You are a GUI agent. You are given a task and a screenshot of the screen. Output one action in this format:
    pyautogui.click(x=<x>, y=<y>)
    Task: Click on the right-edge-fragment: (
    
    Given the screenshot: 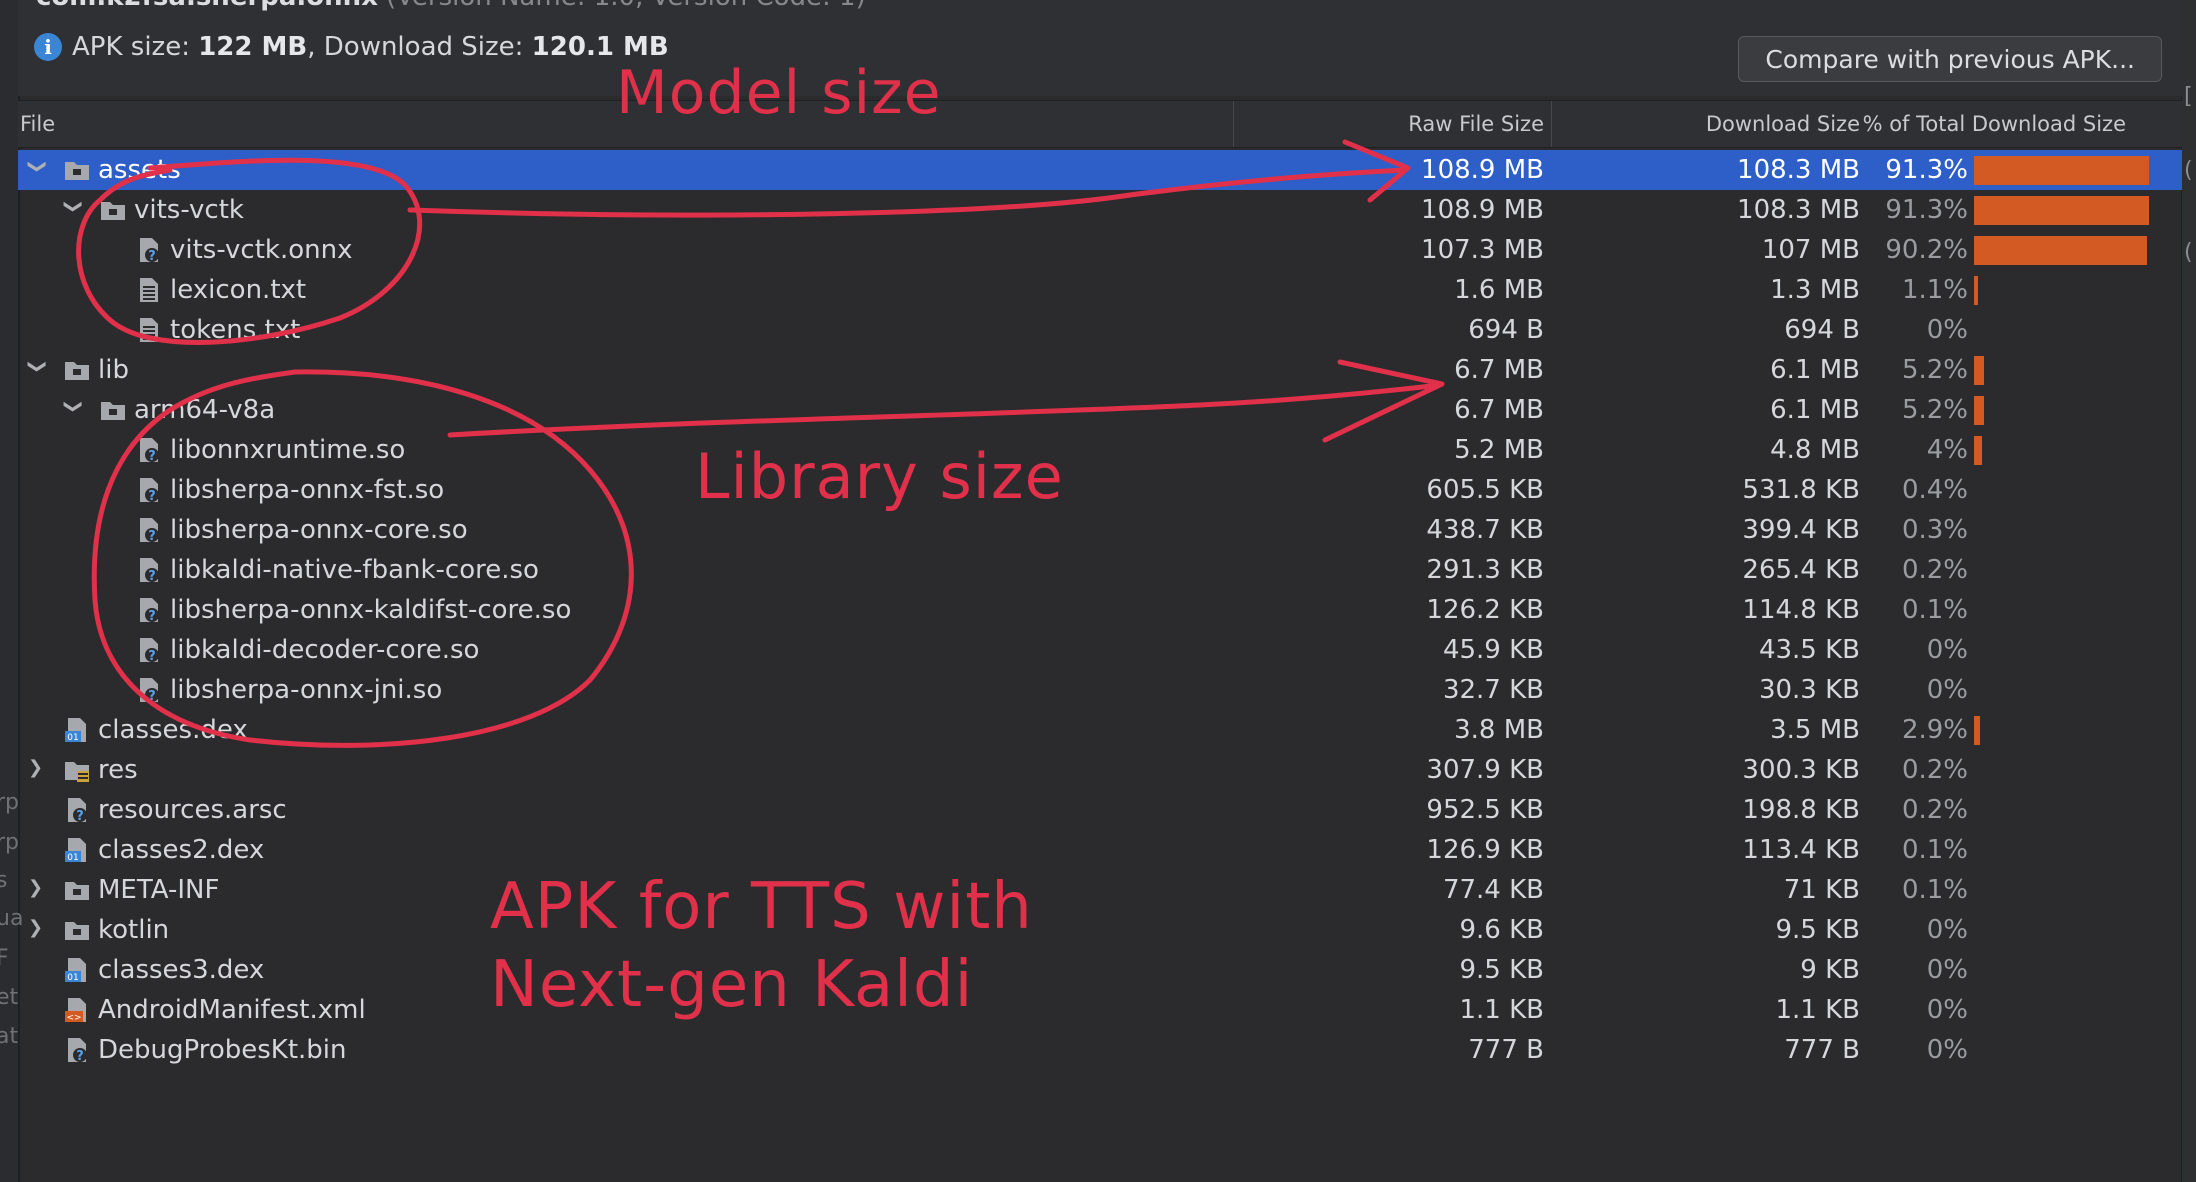 What is the action you would take?
    pyautogui.click(x=2188, y=252)
    